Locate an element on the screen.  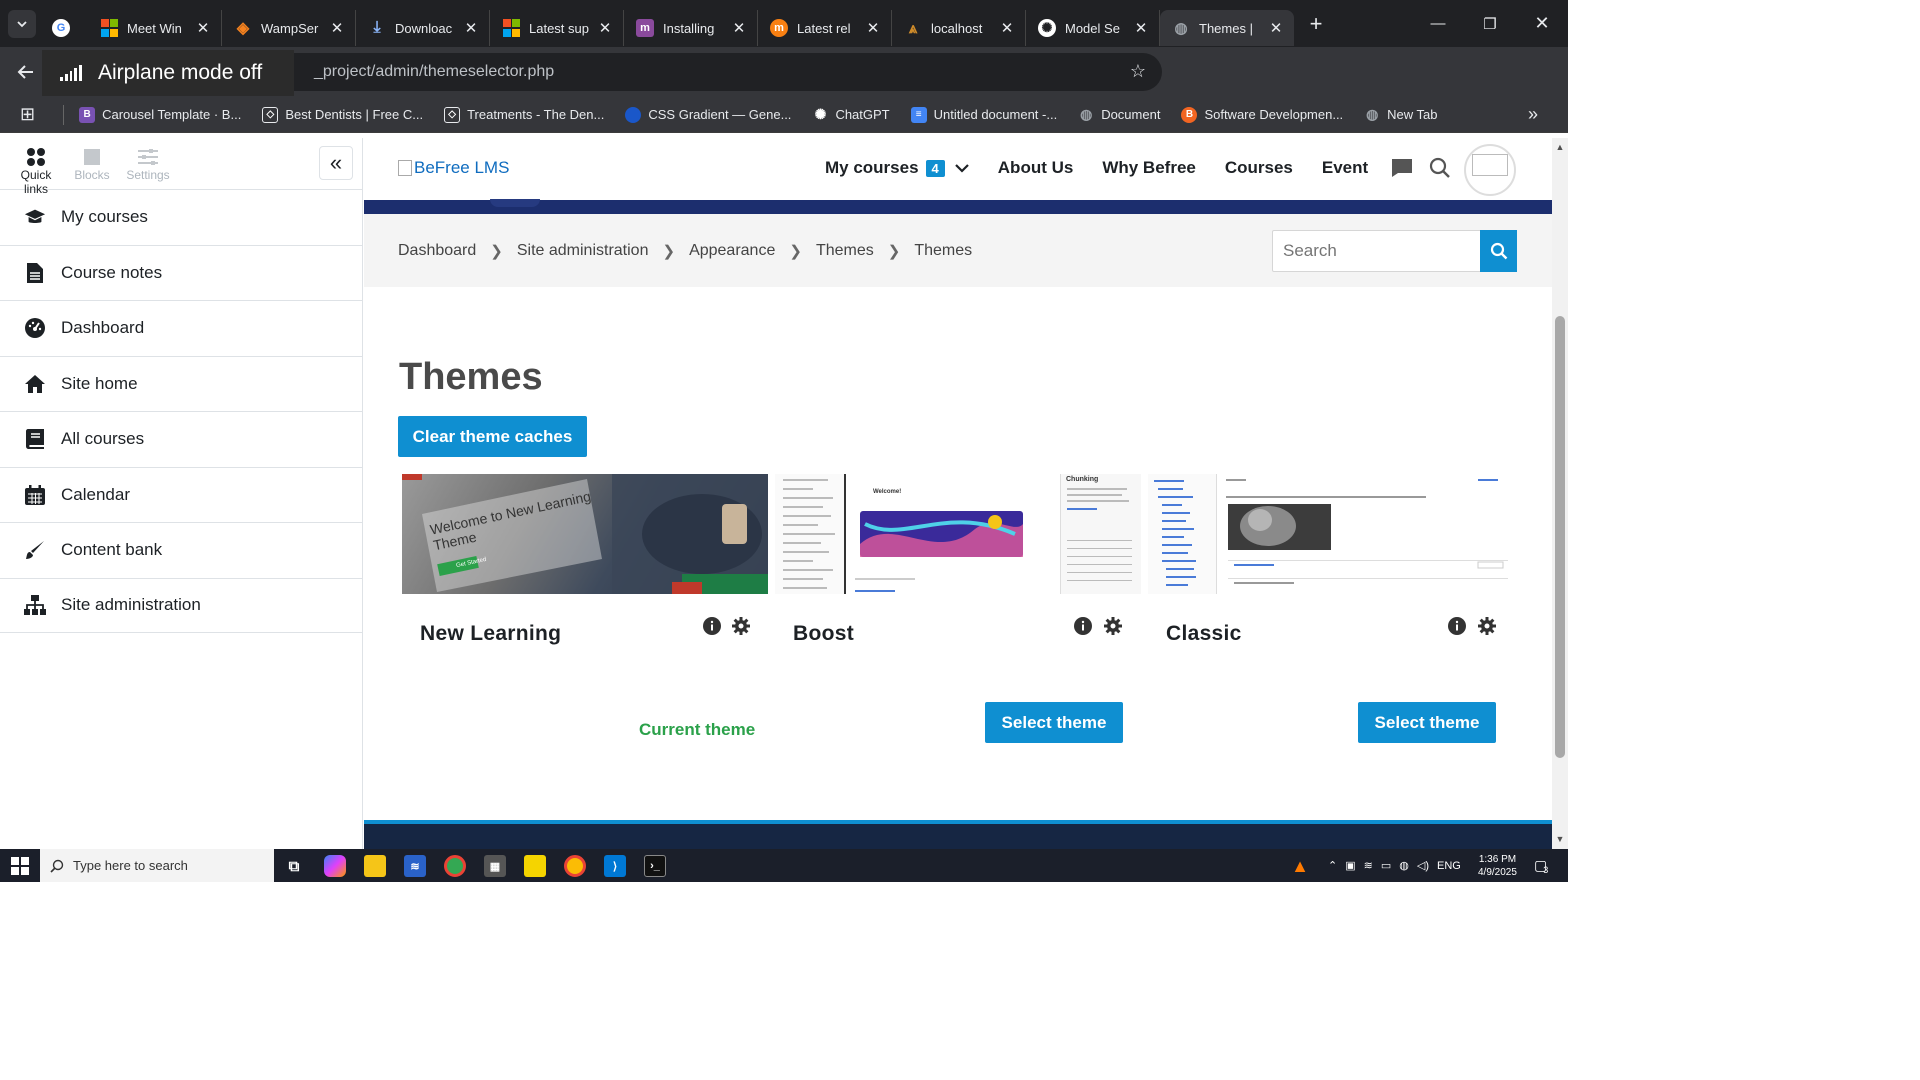
tab-quick-links: Quick links is located at coordinates (36, 172).